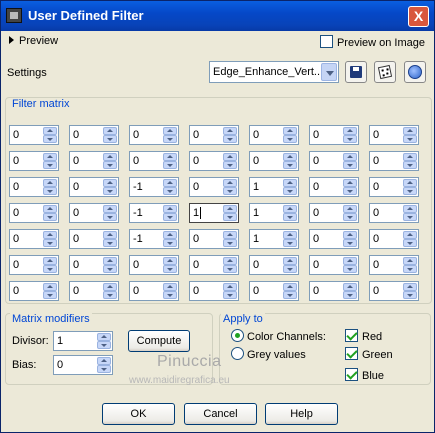 This screenshot has height=433, width=435. What do you see at coordinates (220, 414) in the screenshot?
I see `cancel-button: Cancel` at bounding box center [220, 414].